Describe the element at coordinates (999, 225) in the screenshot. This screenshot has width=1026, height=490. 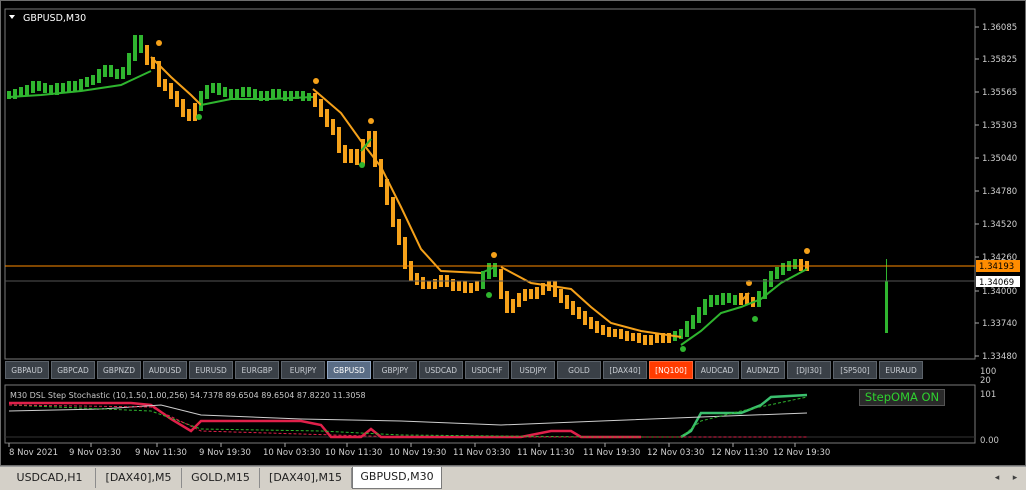
I see `price-level-label: 1.34520` at that location.